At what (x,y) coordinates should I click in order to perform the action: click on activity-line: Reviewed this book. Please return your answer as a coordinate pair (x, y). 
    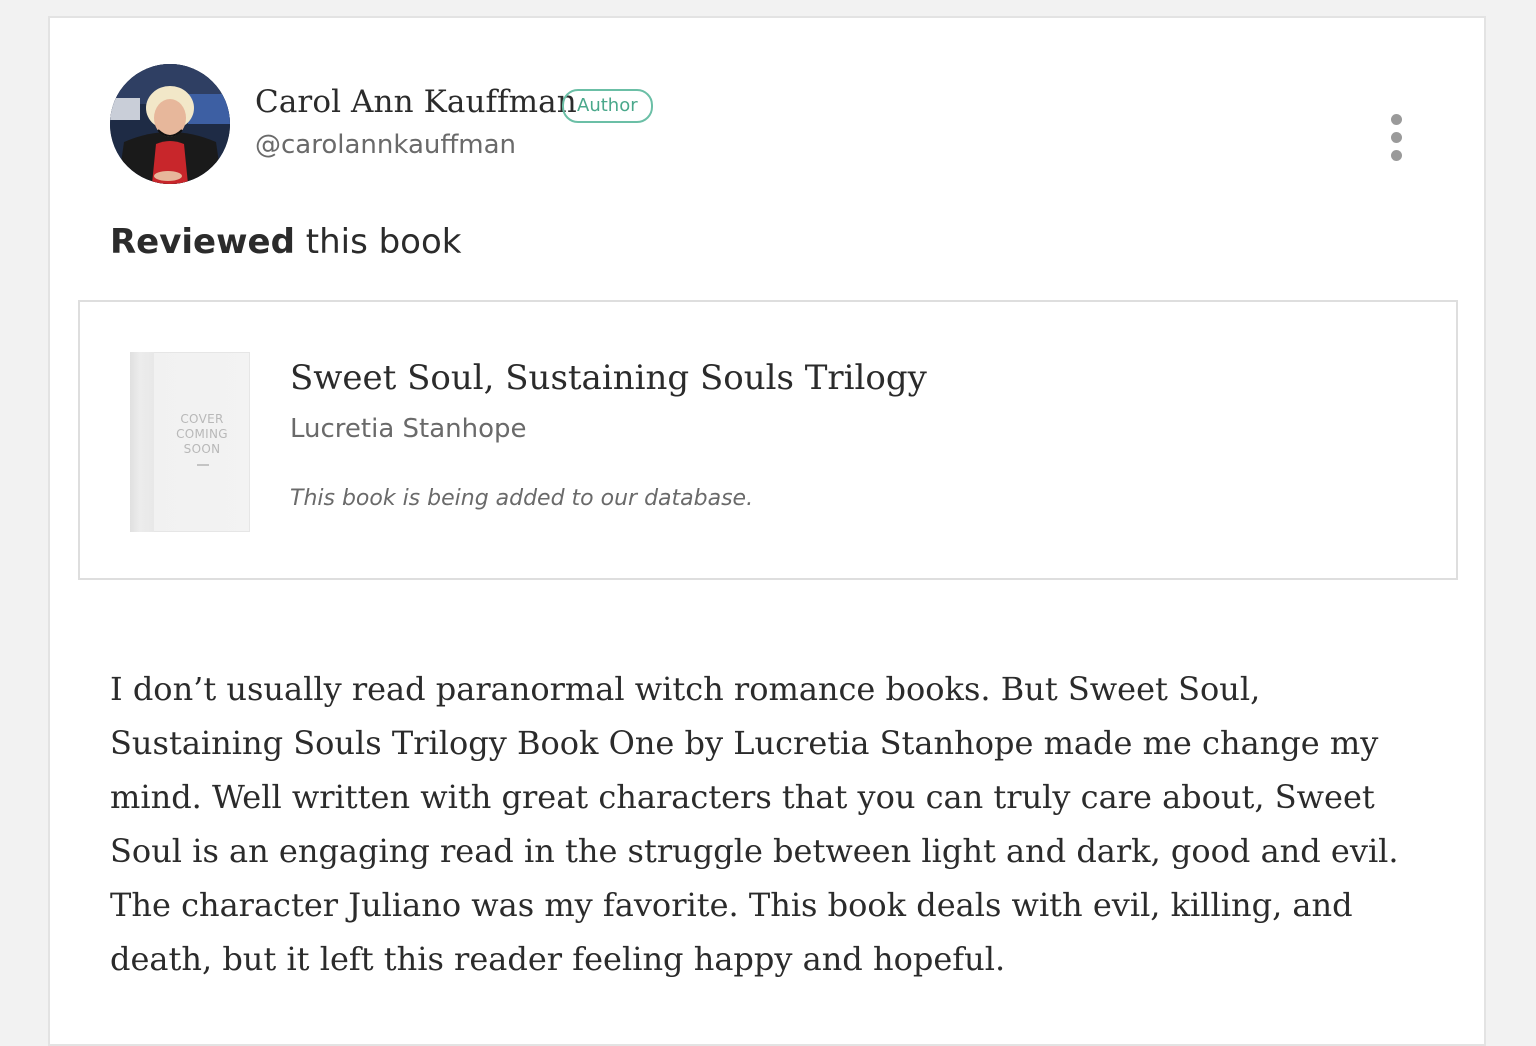
    Looking at the image, I should click on (285, 242).